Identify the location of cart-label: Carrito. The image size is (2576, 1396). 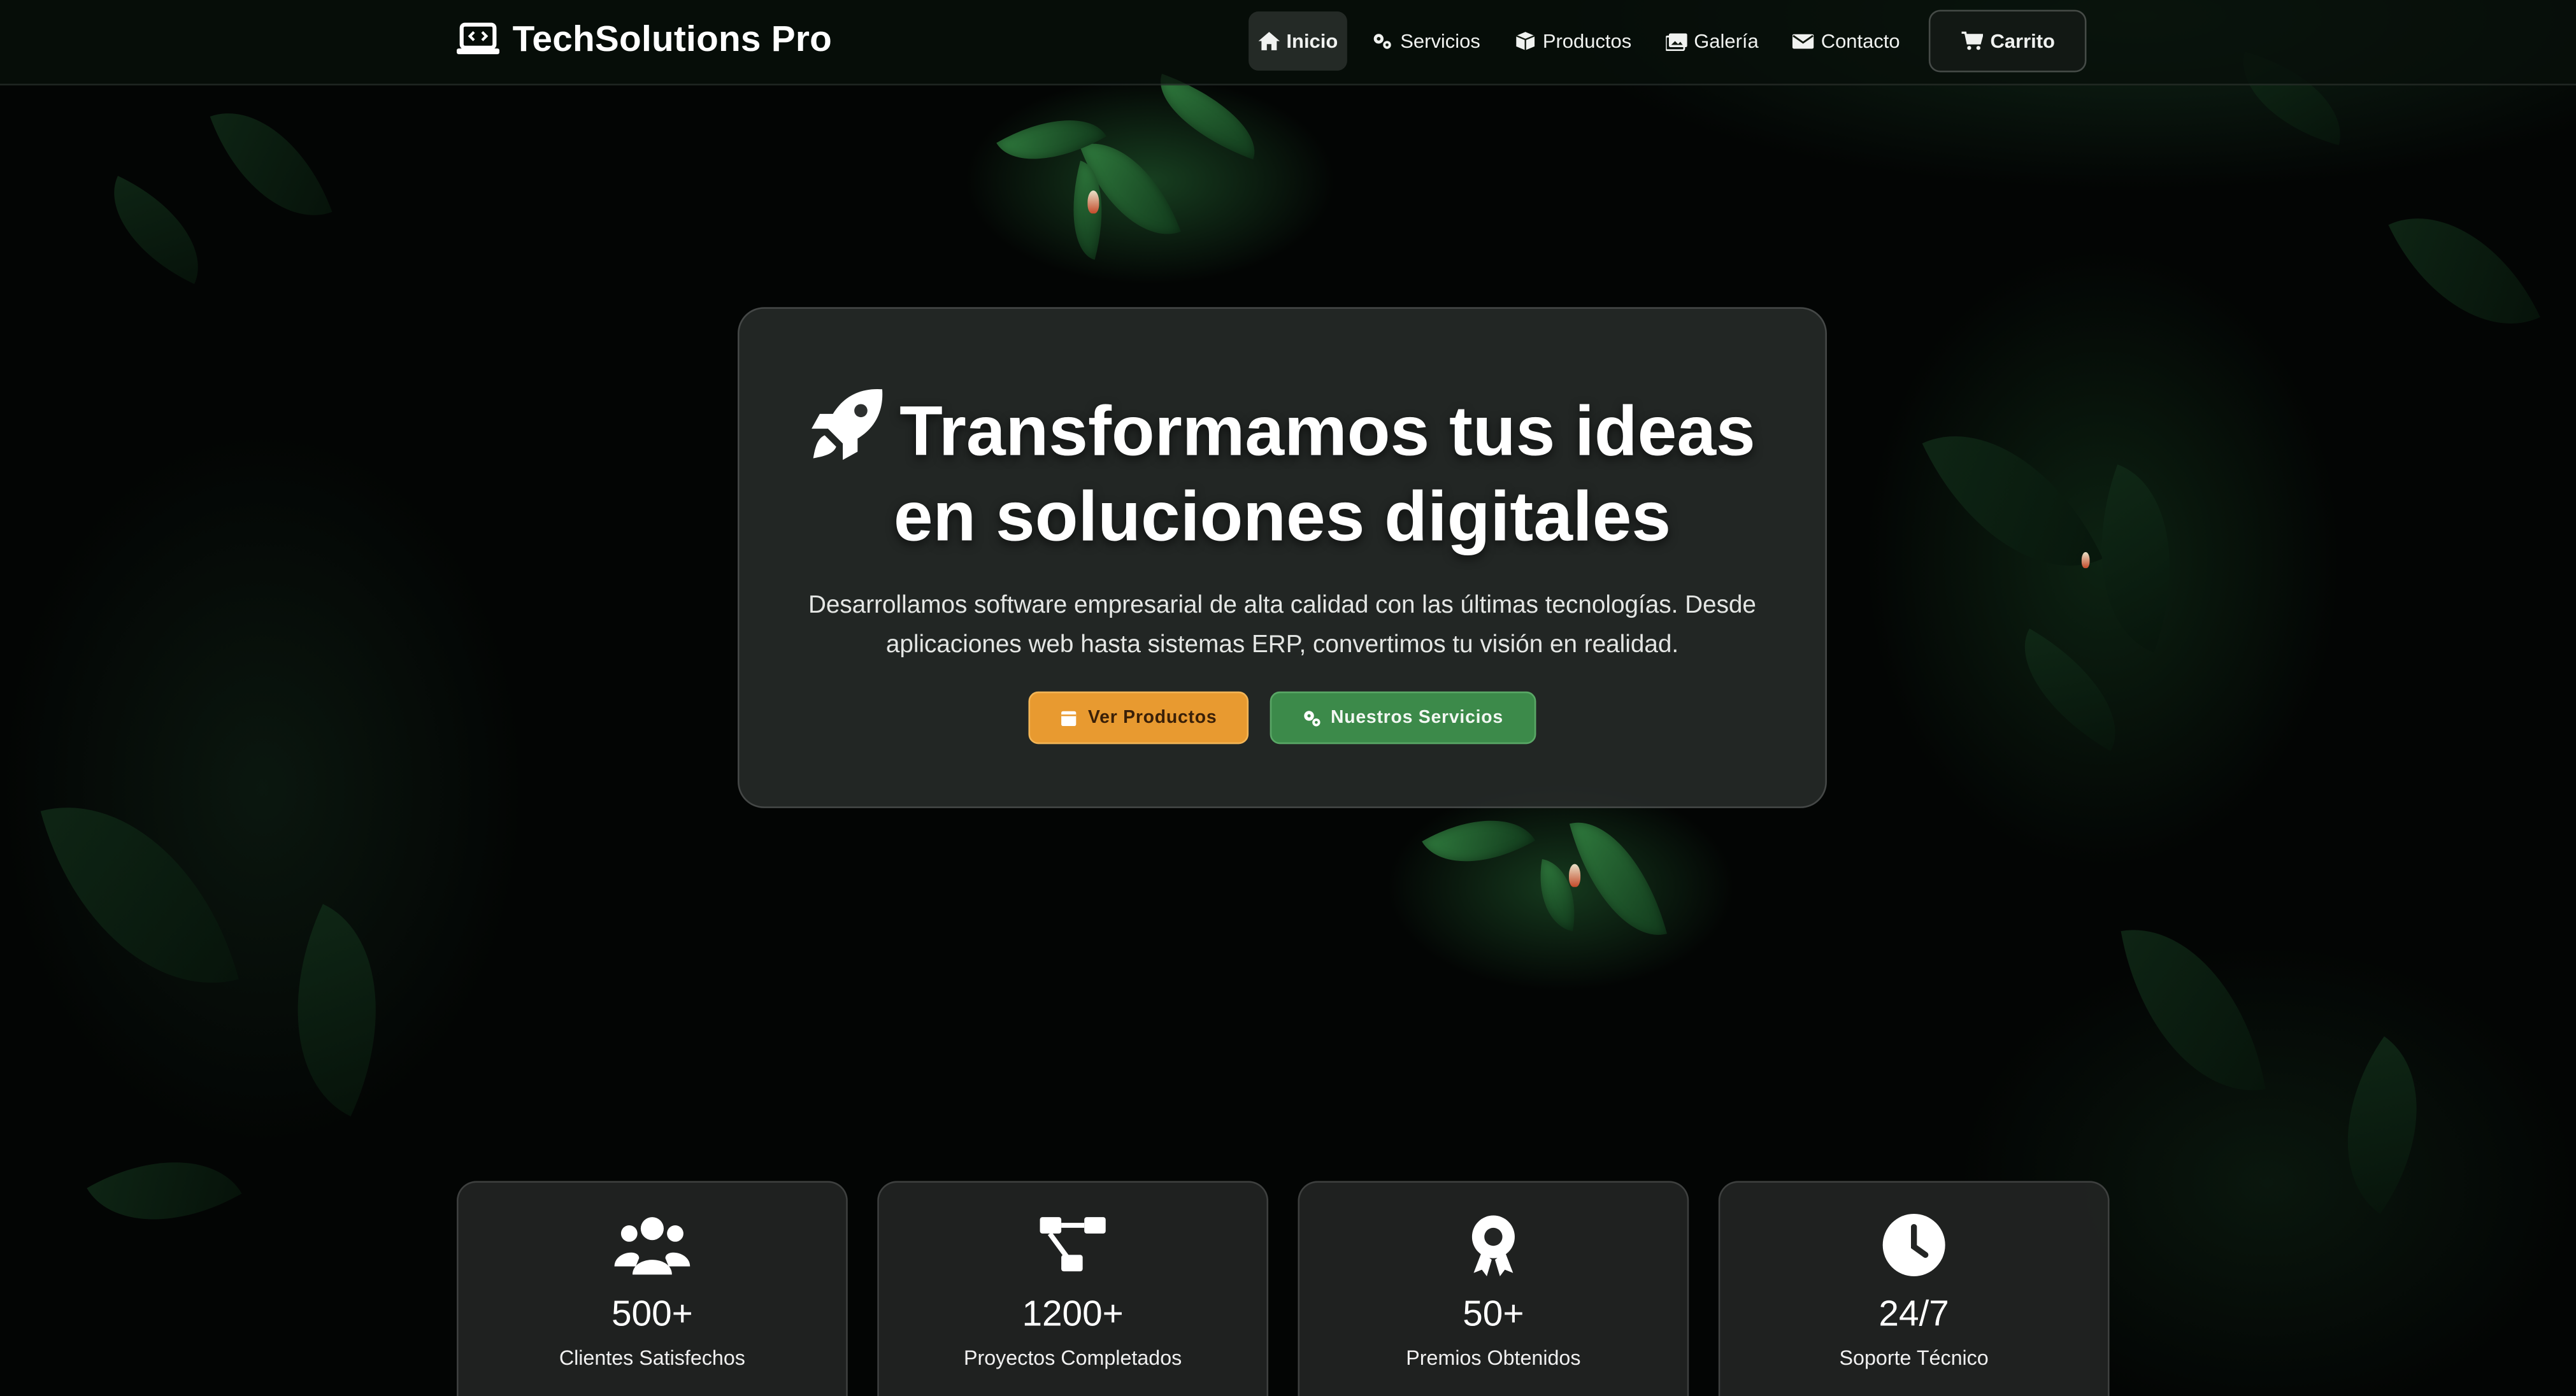
(2023, 41).